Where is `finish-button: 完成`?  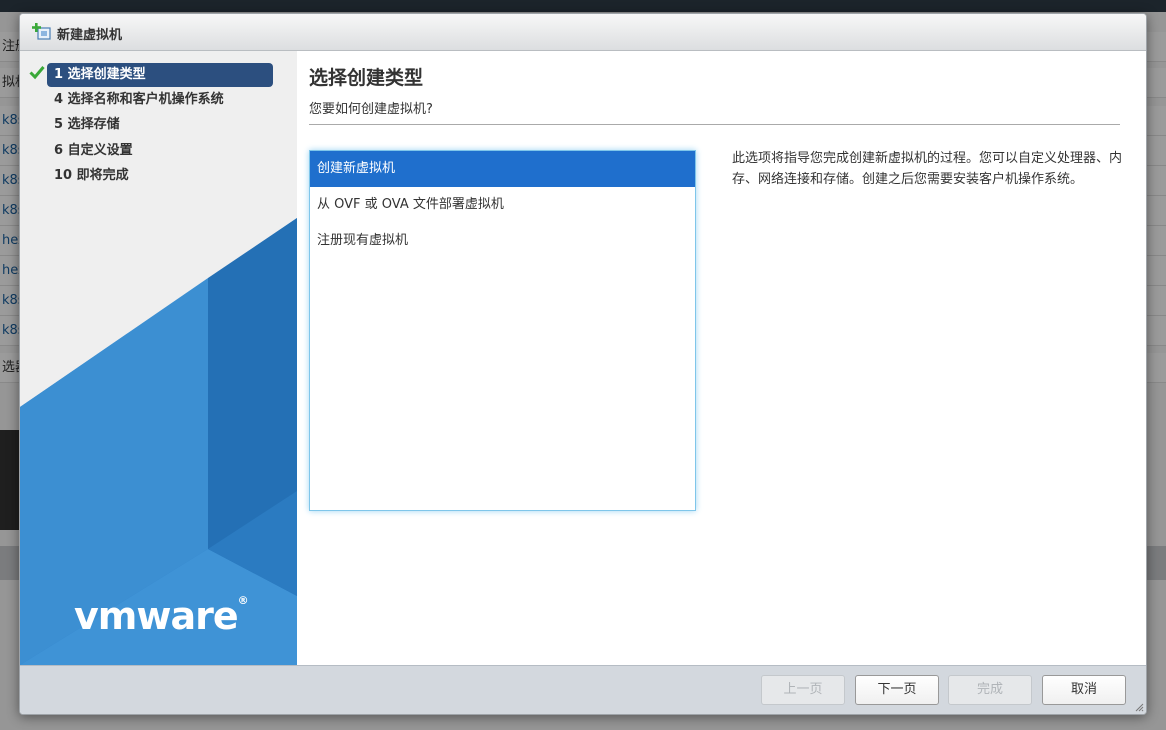
finish-button: 完成 is located at coordinates (990, 690).